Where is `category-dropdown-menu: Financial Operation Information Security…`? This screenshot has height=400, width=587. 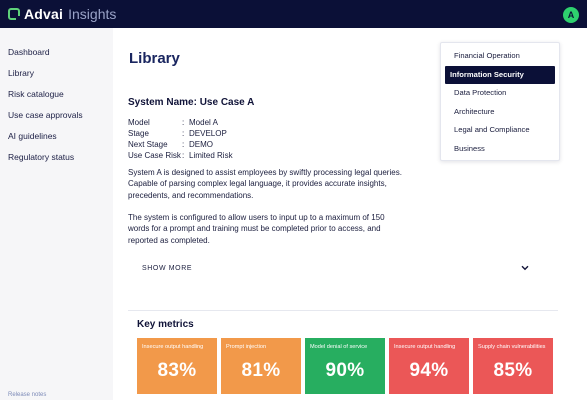
category-dropdown-menu: Financial Operation Information Security… is located at coordinates (500, 101).